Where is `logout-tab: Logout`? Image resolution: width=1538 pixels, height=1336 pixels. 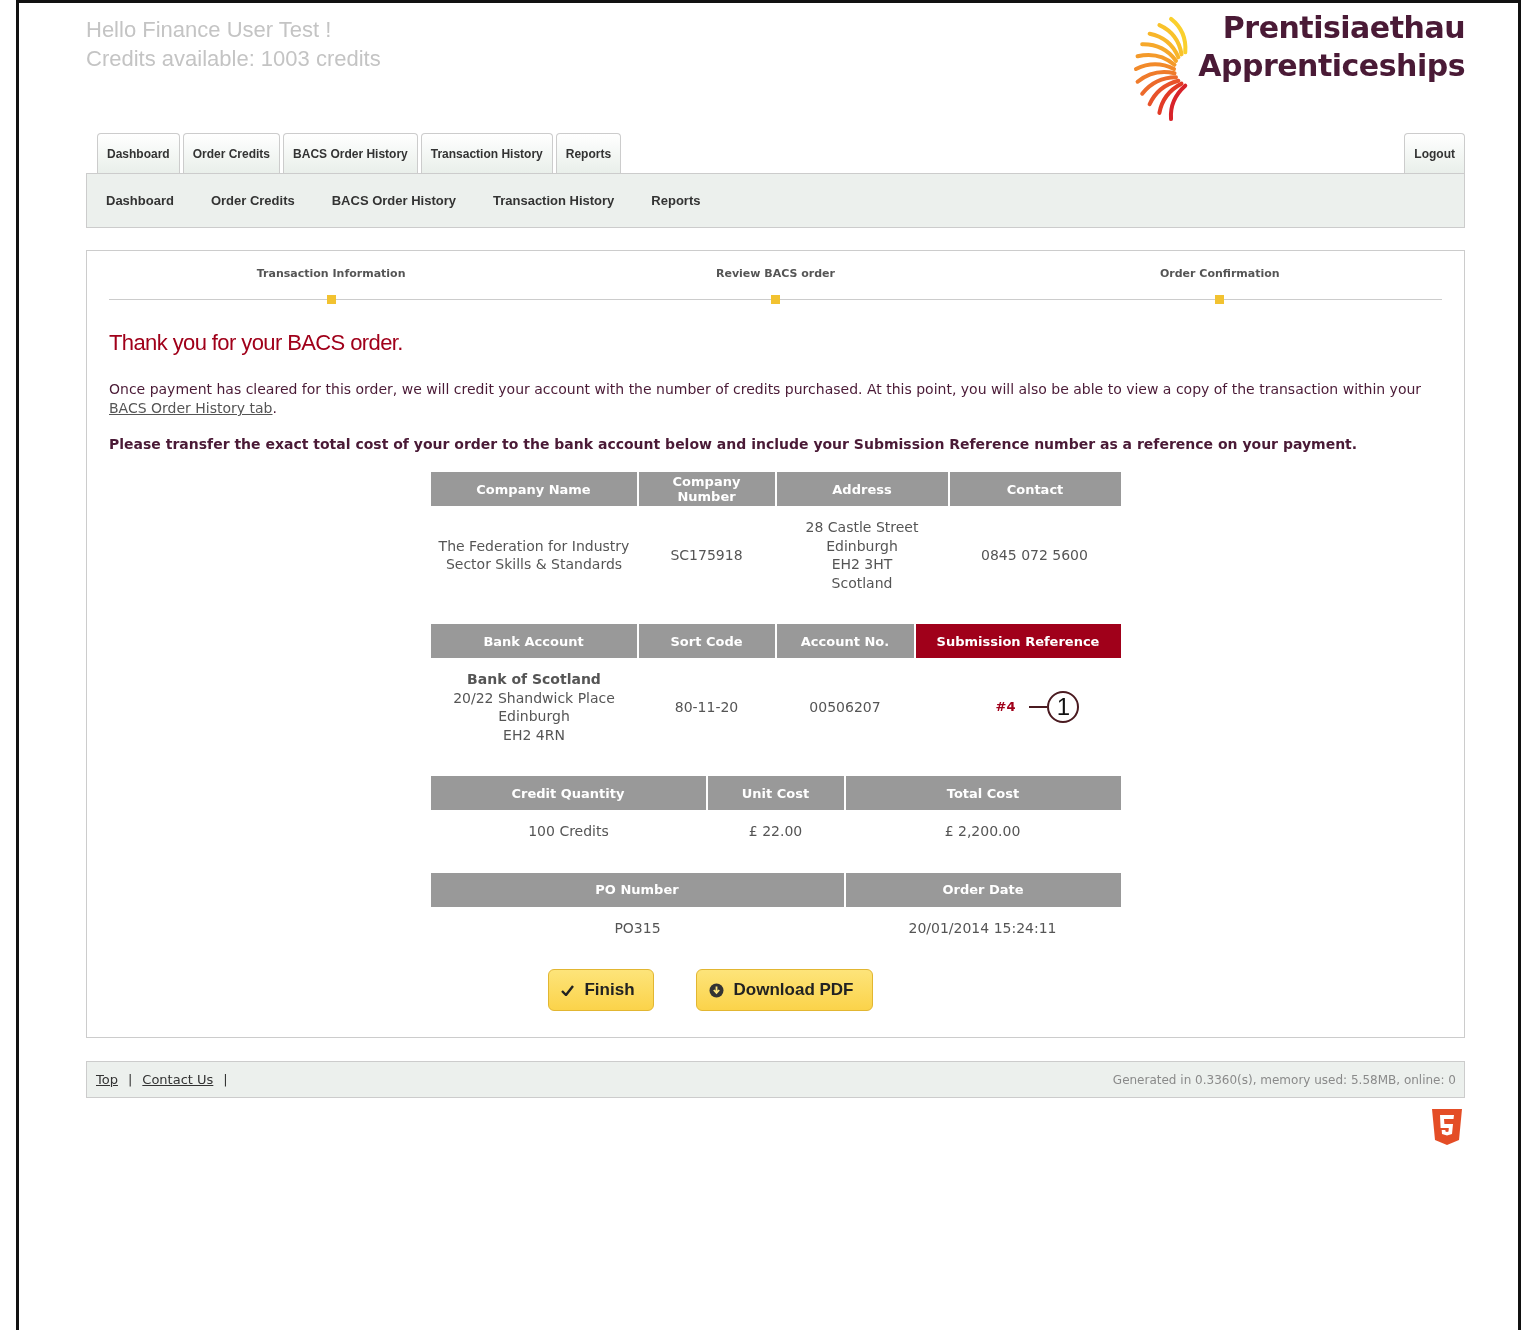 logout-tab: Logout is located at coordinates (1434, 153).